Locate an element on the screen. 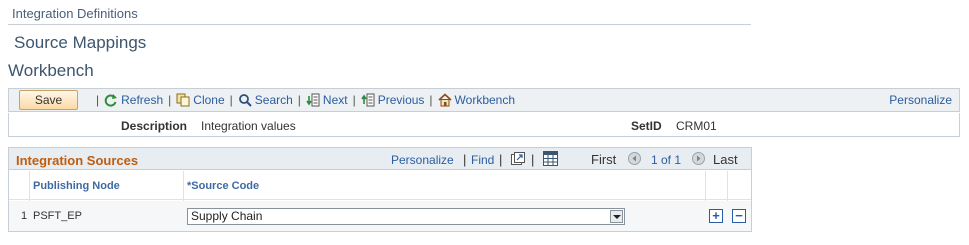  download-spreadsheet-icon is located at coordinates (550, 158).